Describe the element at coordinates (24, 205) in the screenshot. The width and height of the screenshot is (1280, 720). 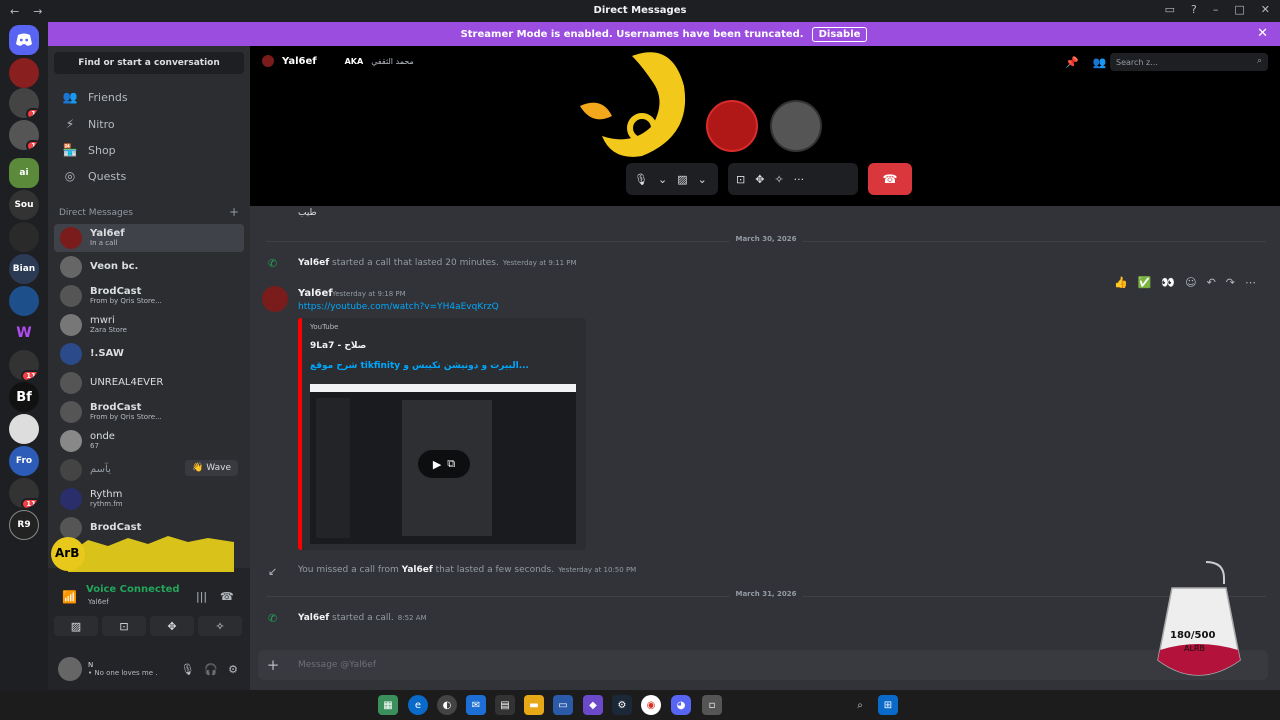
I see `server-icon: Sou` at that location.